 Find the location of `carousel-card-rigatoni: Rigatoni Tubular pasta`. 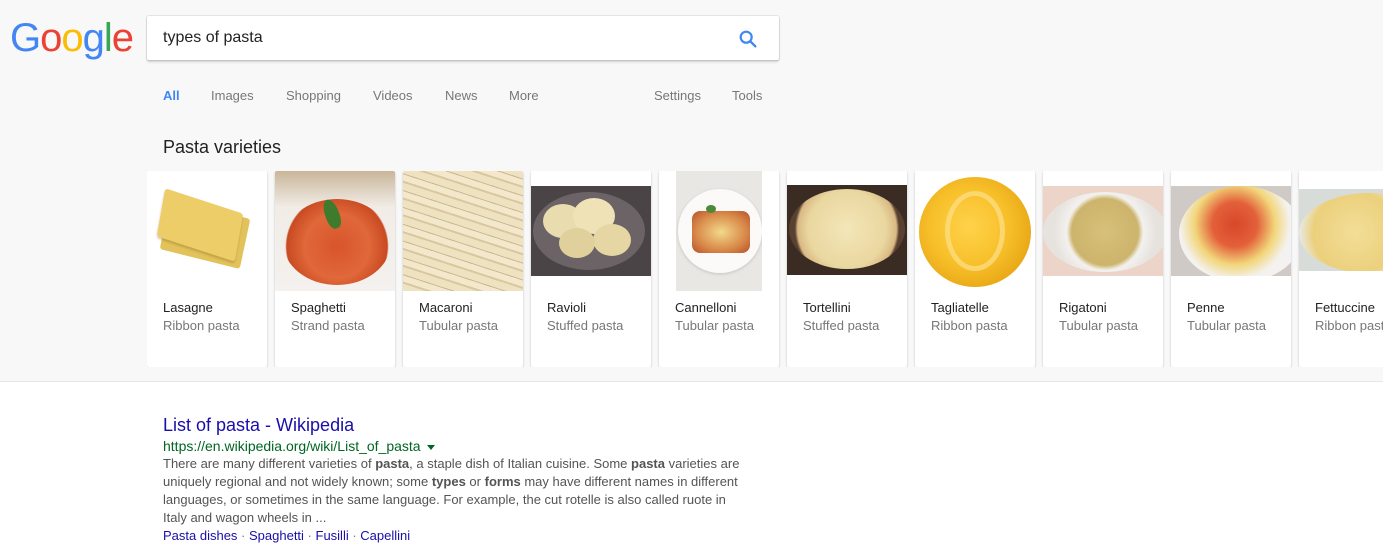

carousel-card-rigatoni: Rigatoni Tubular pasta is located at coordinates (1103, 269).